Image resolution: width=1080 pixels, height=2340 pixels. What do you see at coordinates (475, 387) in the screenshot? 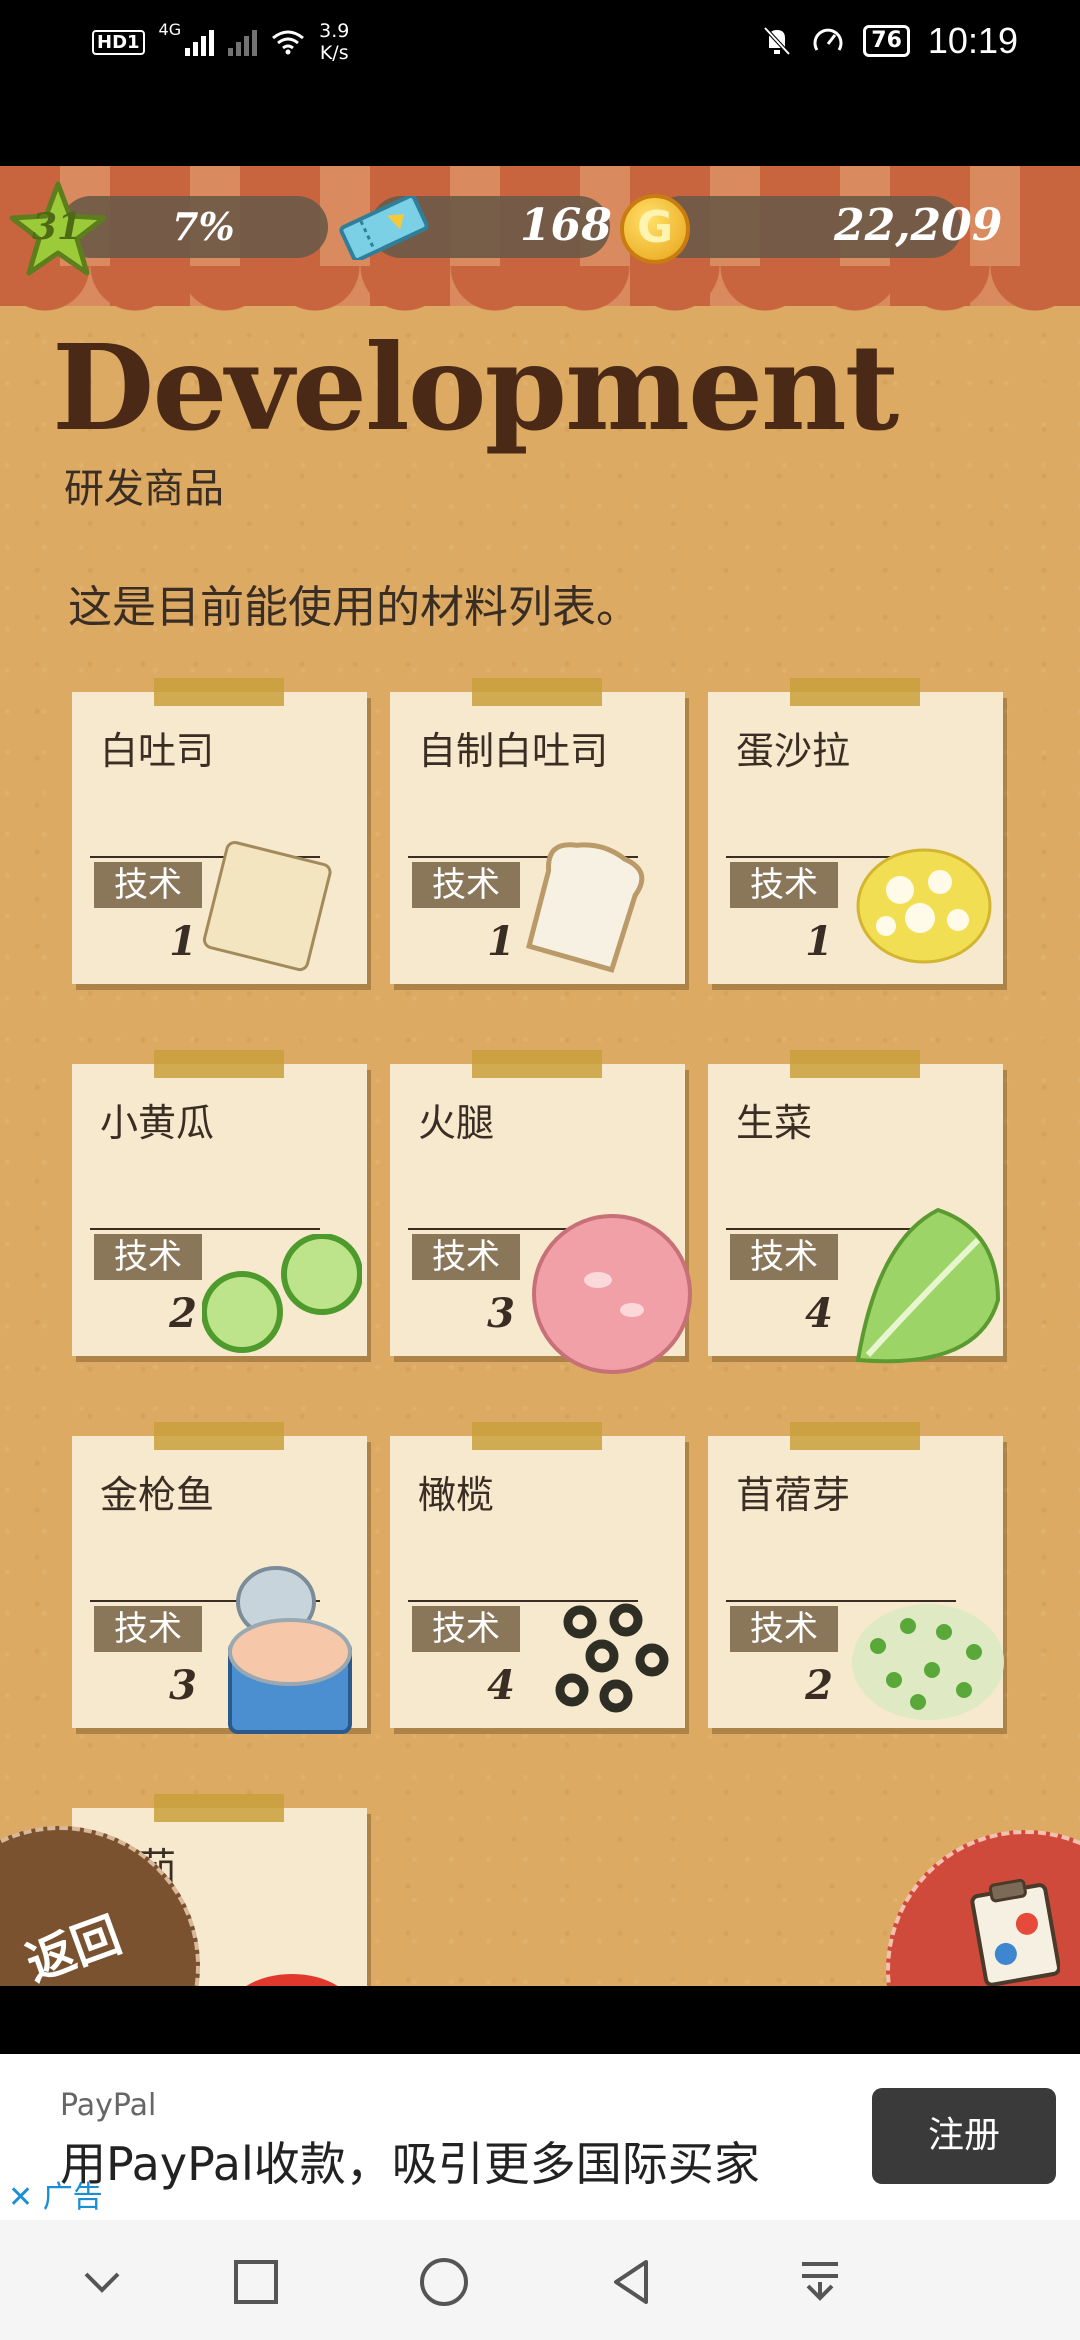
I see `page-title: Development` at bounding box center [475, 387].